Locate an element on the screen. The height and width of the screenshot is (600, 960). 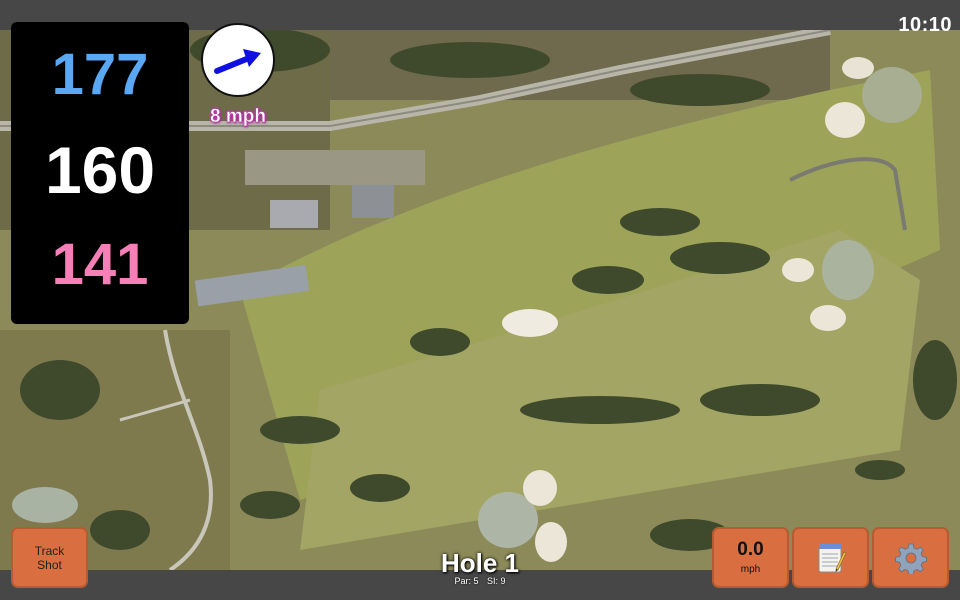
settings-button is located at coordinates (910, 557).